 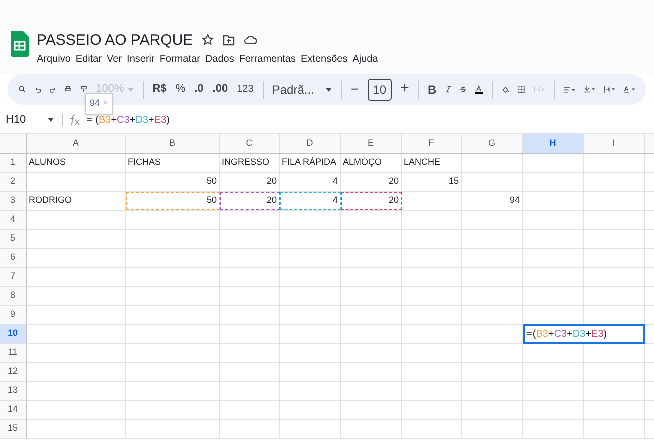 I want to click on bold-button: B, so click(x=432, y=89).